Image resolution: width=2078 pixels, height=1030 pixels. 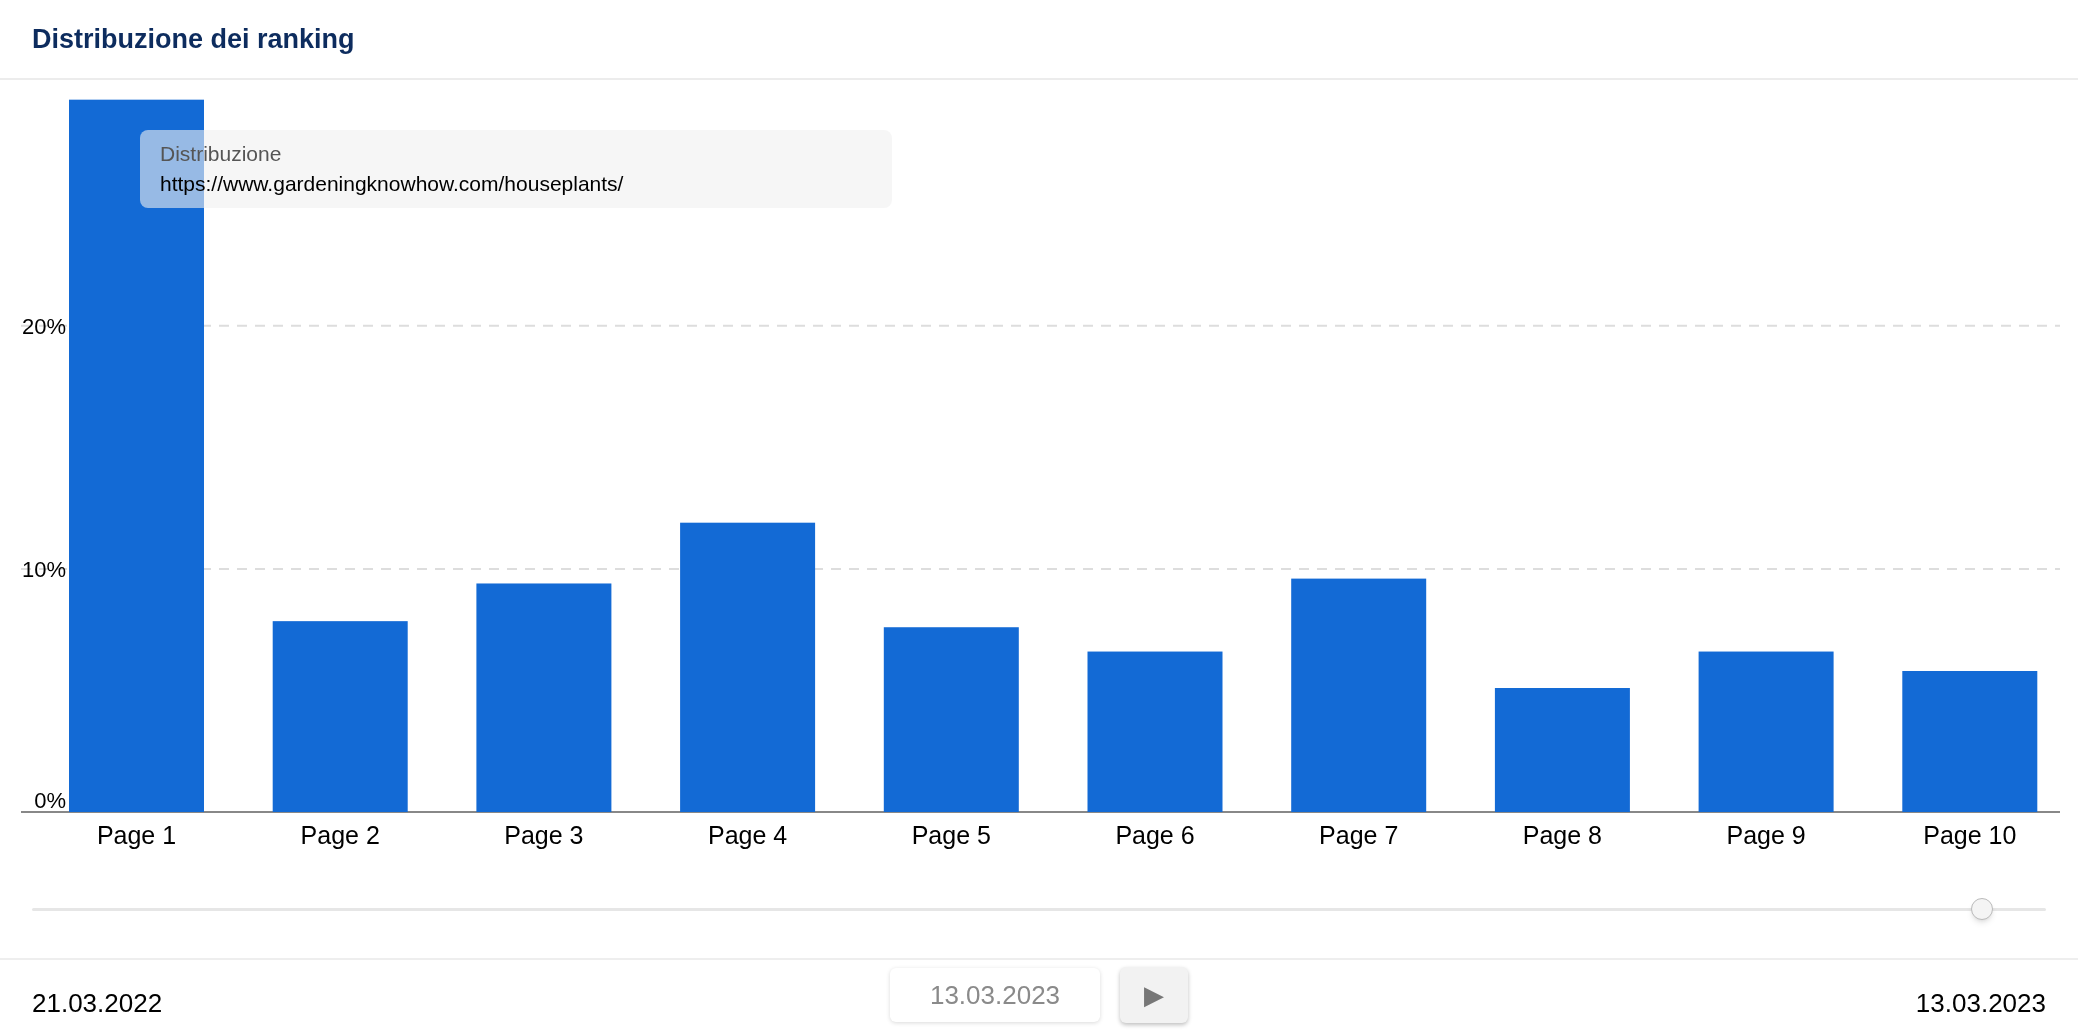 I want to click on slider-handle, so click(x=1981, y=909).